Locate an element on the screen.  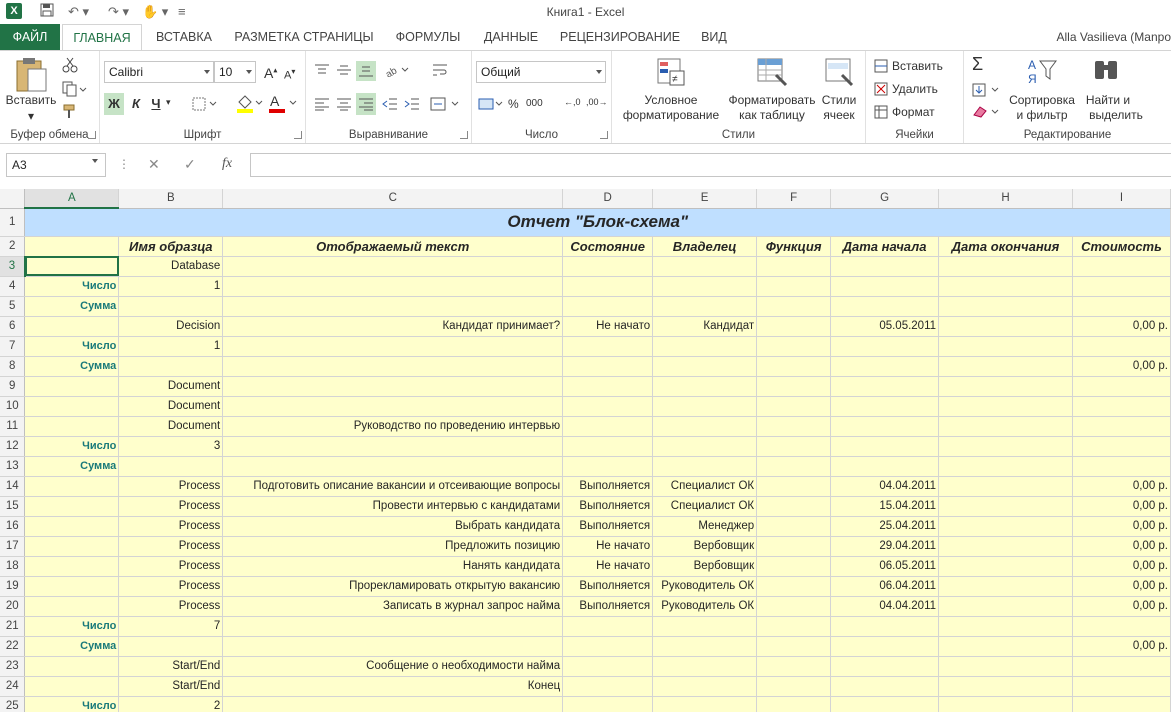
autosum-icon: Σ is located at coordinates (977, 64).